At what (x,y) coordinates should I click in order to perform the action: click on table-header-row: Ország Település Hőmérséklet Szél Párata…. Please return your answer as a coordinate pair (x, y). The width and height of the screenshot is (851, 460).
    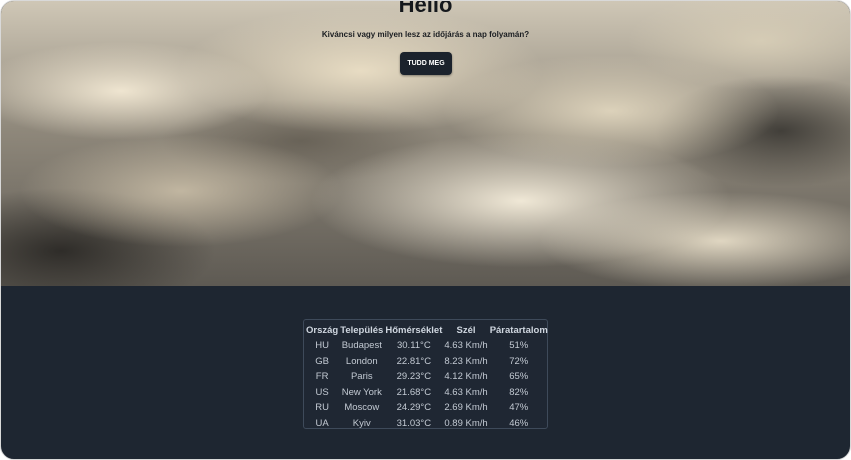
    Looking at the image, I should click on (427, 330).